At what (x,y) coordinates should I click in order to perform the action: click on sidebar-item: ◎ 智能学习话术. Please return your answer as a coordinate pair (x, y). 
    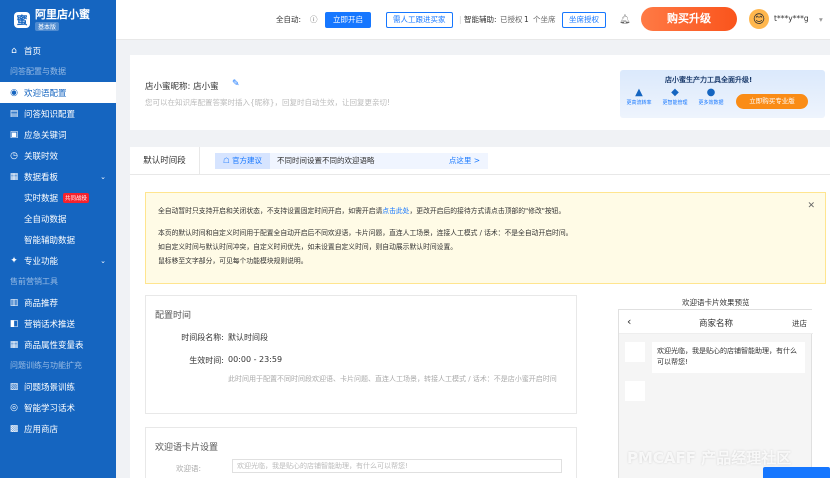
    Looking at the image, I should click on (58, 407).